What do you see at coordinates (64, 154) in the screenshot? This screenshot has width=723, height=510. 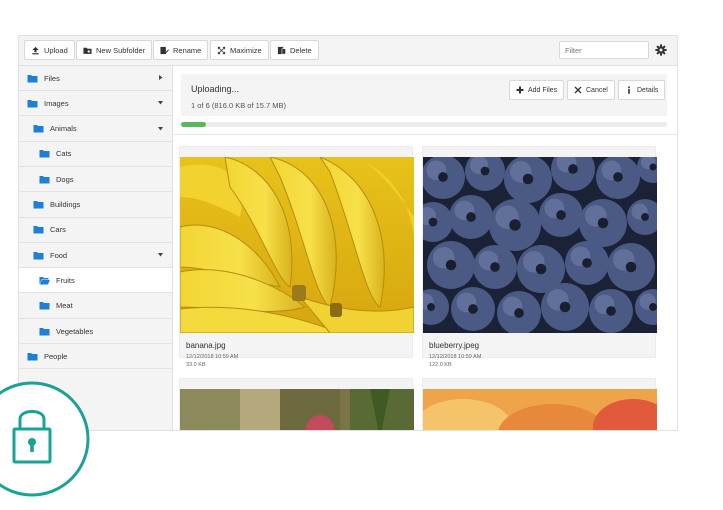 I see `sidebar-item-label: Cats` at bounding box center [64, 154].